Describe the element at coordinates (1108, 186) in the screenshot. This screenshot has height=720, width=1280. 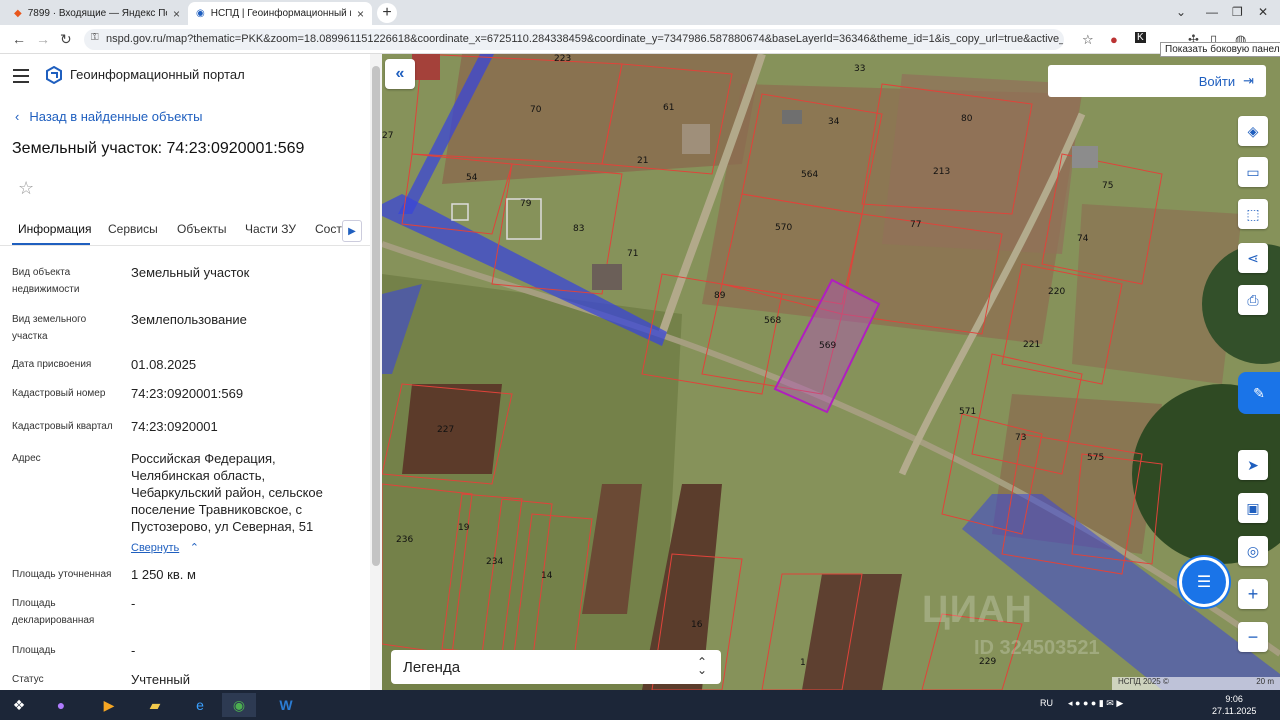
I see `parcel-label: 75` at that location.